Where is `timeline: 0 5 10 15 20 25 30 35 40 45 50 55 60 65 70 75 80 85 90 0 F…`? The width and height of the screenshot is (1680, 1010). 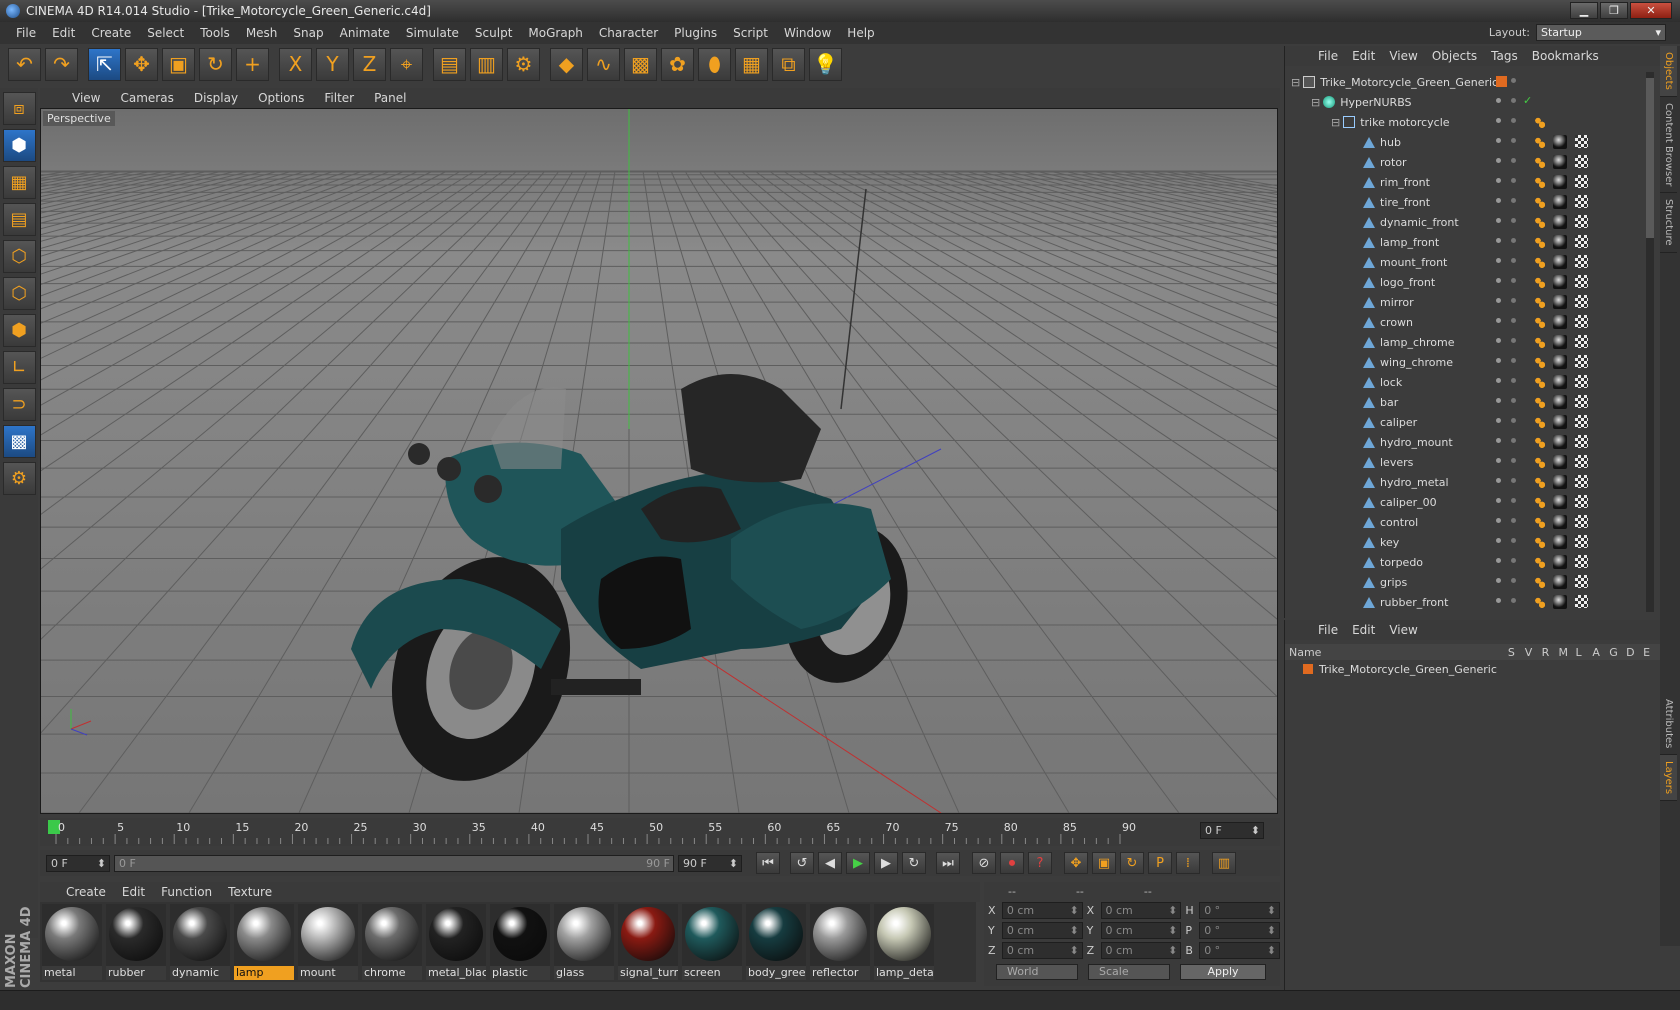 timeline: 0 5 10 15 20 25 30 35 40 45 50 55 60 65 70 75 80 85 90 0 F… is located at coordinates (660, 832).